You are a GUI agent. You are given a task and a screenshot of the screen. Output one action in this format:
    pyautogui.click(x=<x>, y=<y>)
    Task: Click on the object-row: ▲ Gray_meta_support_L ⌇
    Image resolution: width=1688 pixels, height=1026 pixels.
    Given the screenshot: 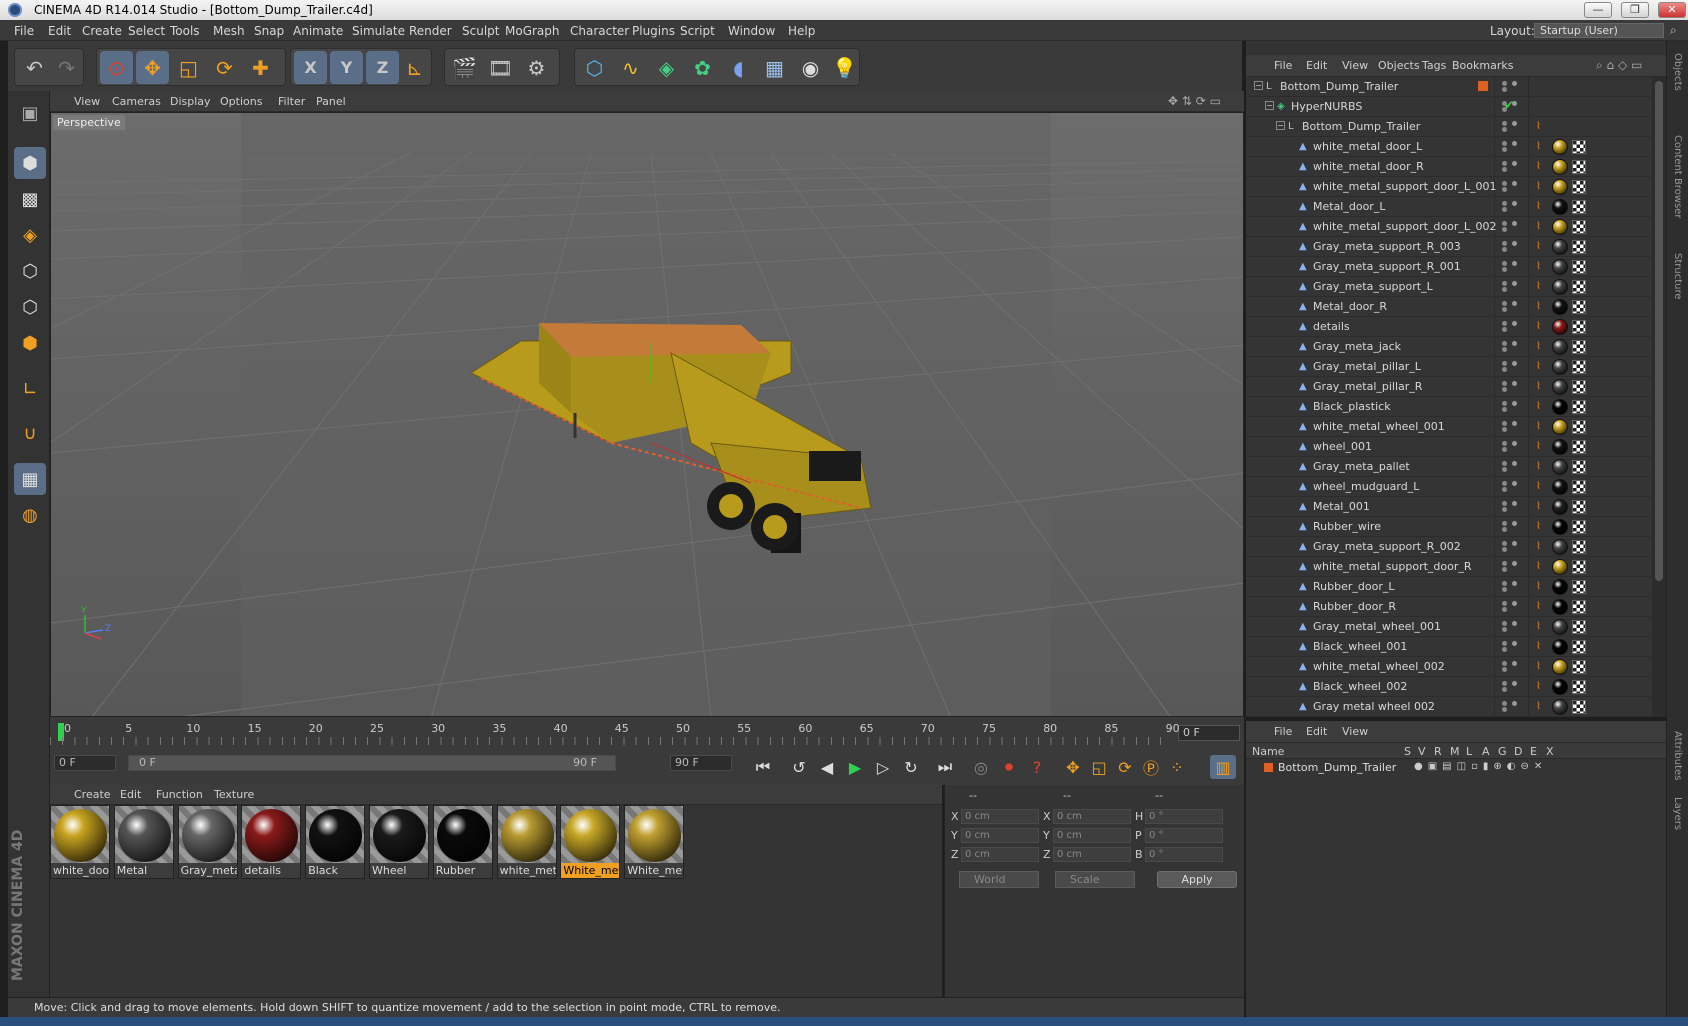 What is the action you would take?
    pyautogui.click(x=1449, y=287)
    